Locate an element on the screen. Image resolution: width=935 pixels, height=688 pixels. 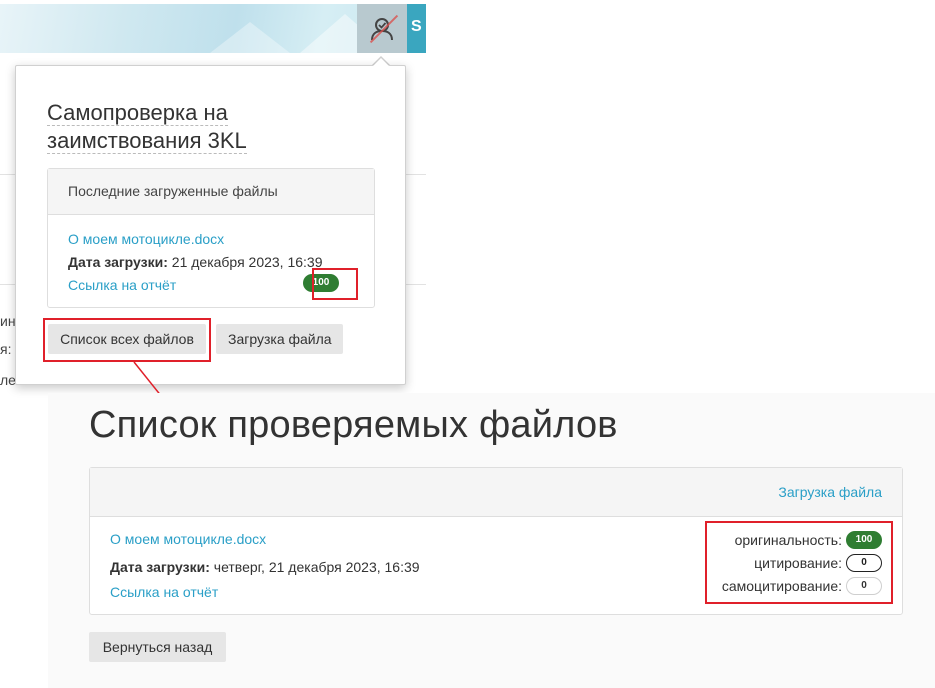
nav-partial-label: S is located at coordinates (416, 26).